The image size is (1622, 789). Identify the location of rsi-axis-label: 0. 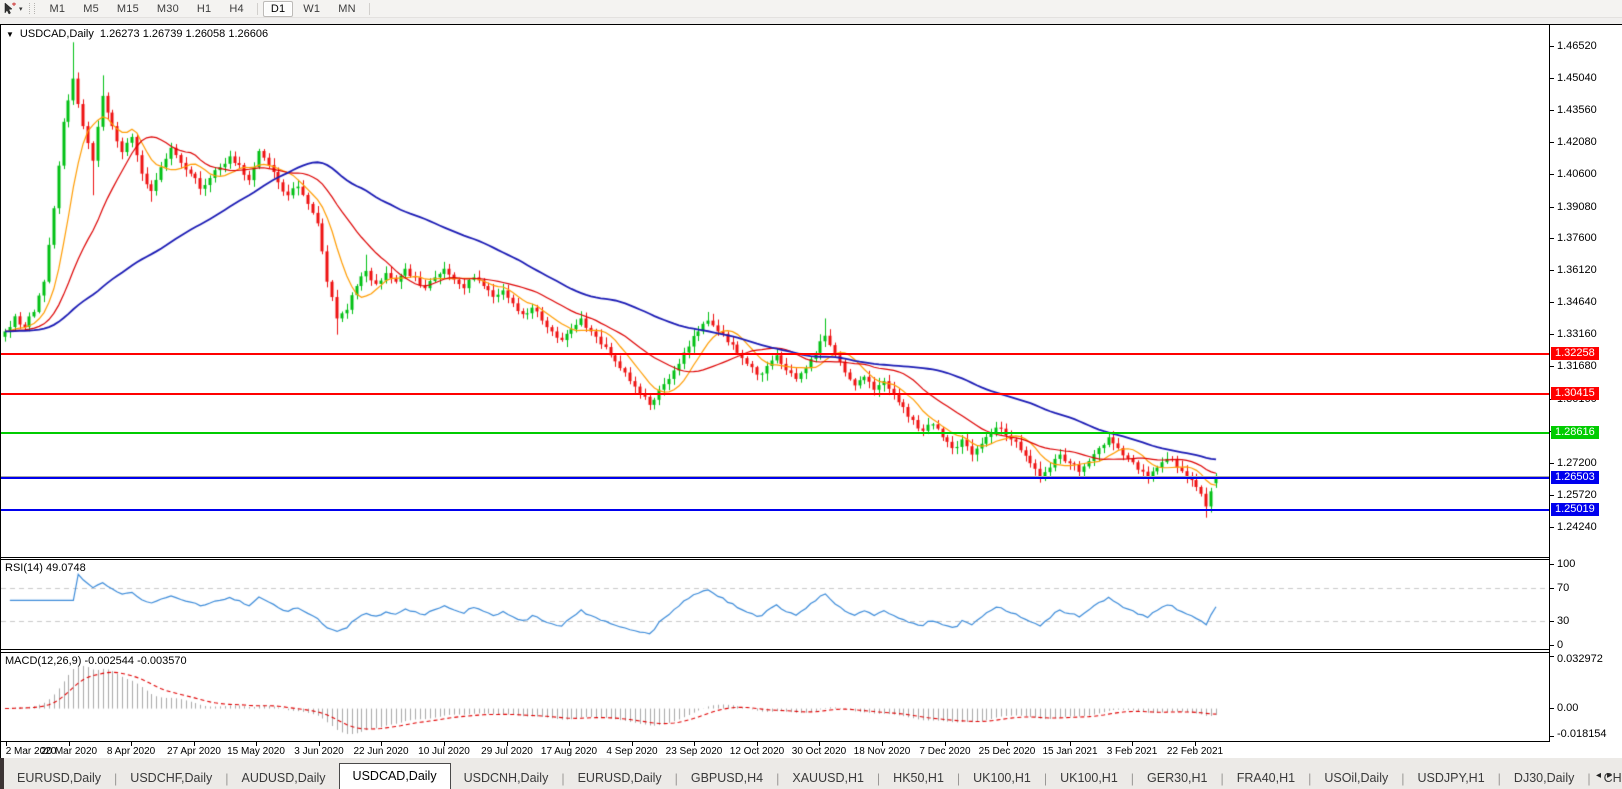
(1560, 645).